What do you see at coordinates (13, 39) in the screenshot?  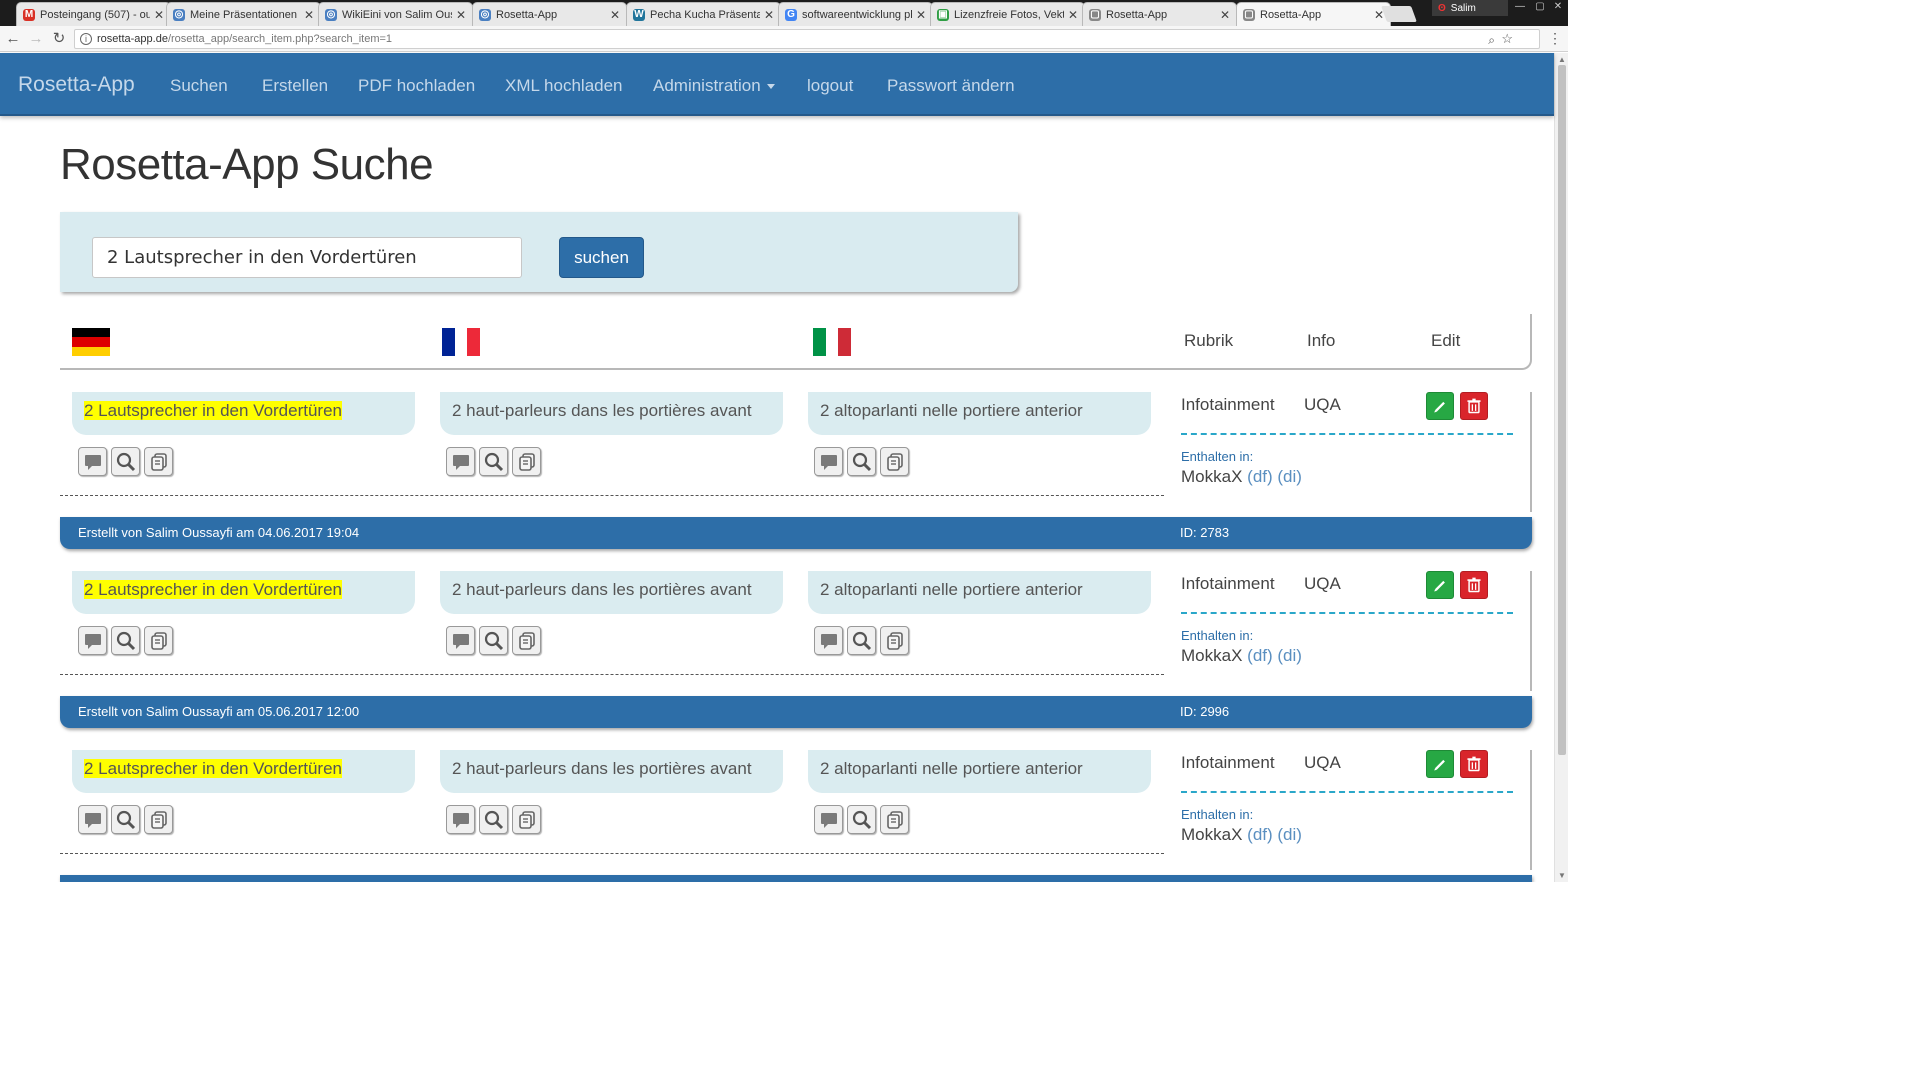 I see `back-icon: ←` at bounding box center [13, 39].